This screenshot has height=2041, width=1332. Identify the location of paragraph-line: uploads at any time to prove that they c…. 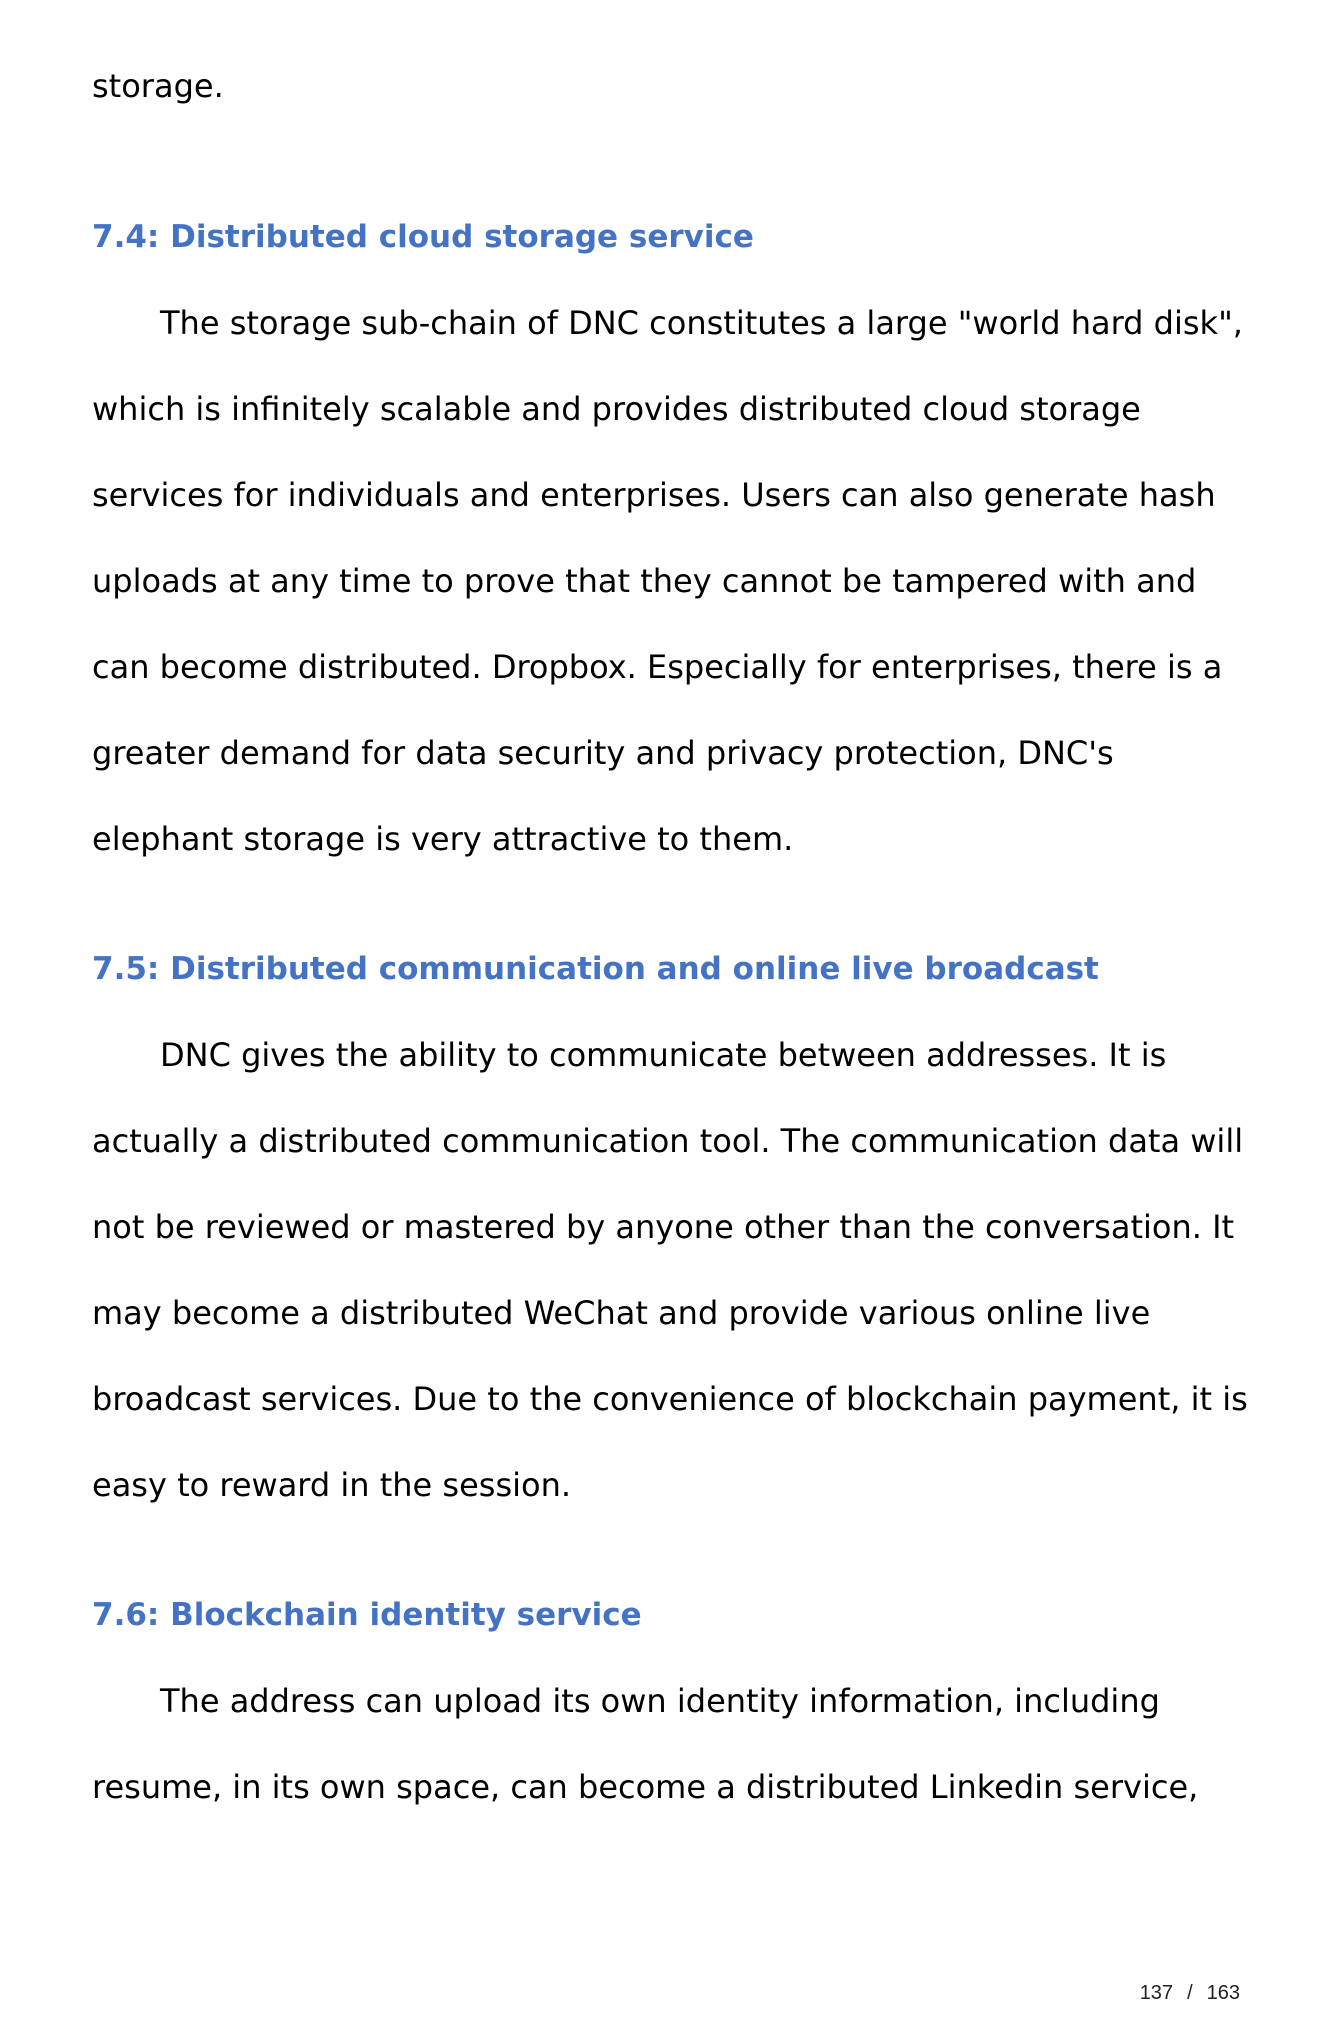
(644, 581).